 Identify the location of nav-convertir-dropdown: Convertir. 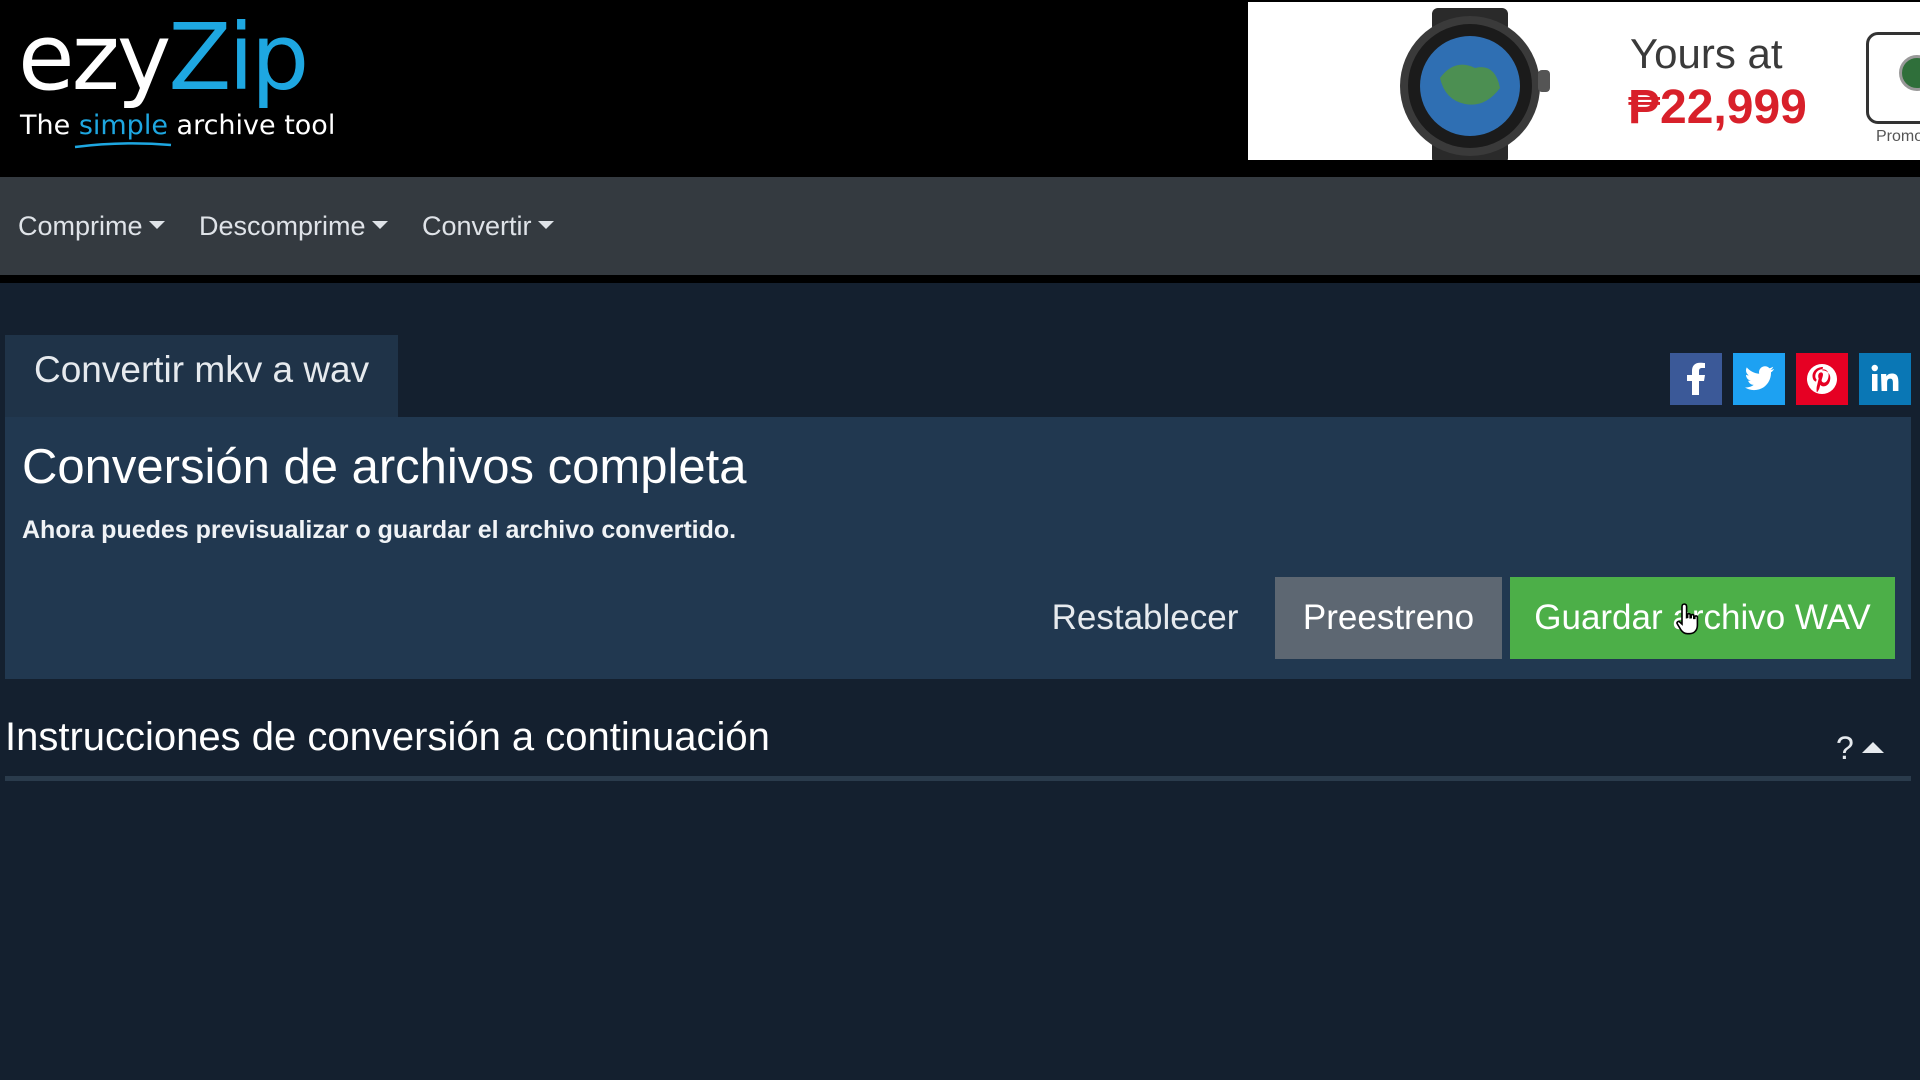
(488, 228).